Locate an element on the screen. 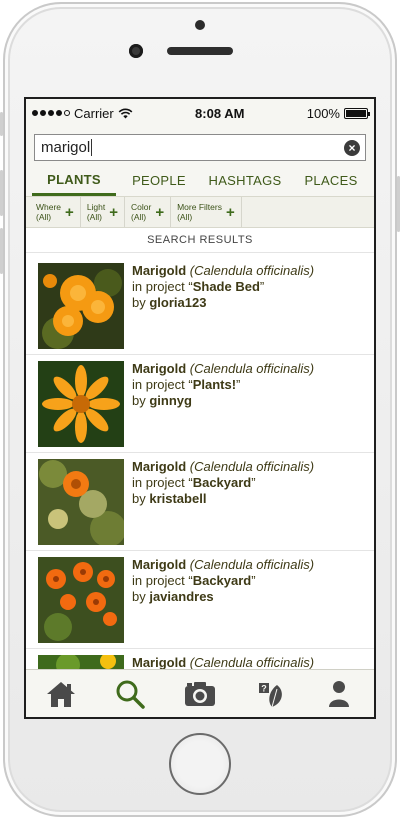 This screenshot has width=400, height=819. filter-more-value: (All) is located at coordinates (185, 217).